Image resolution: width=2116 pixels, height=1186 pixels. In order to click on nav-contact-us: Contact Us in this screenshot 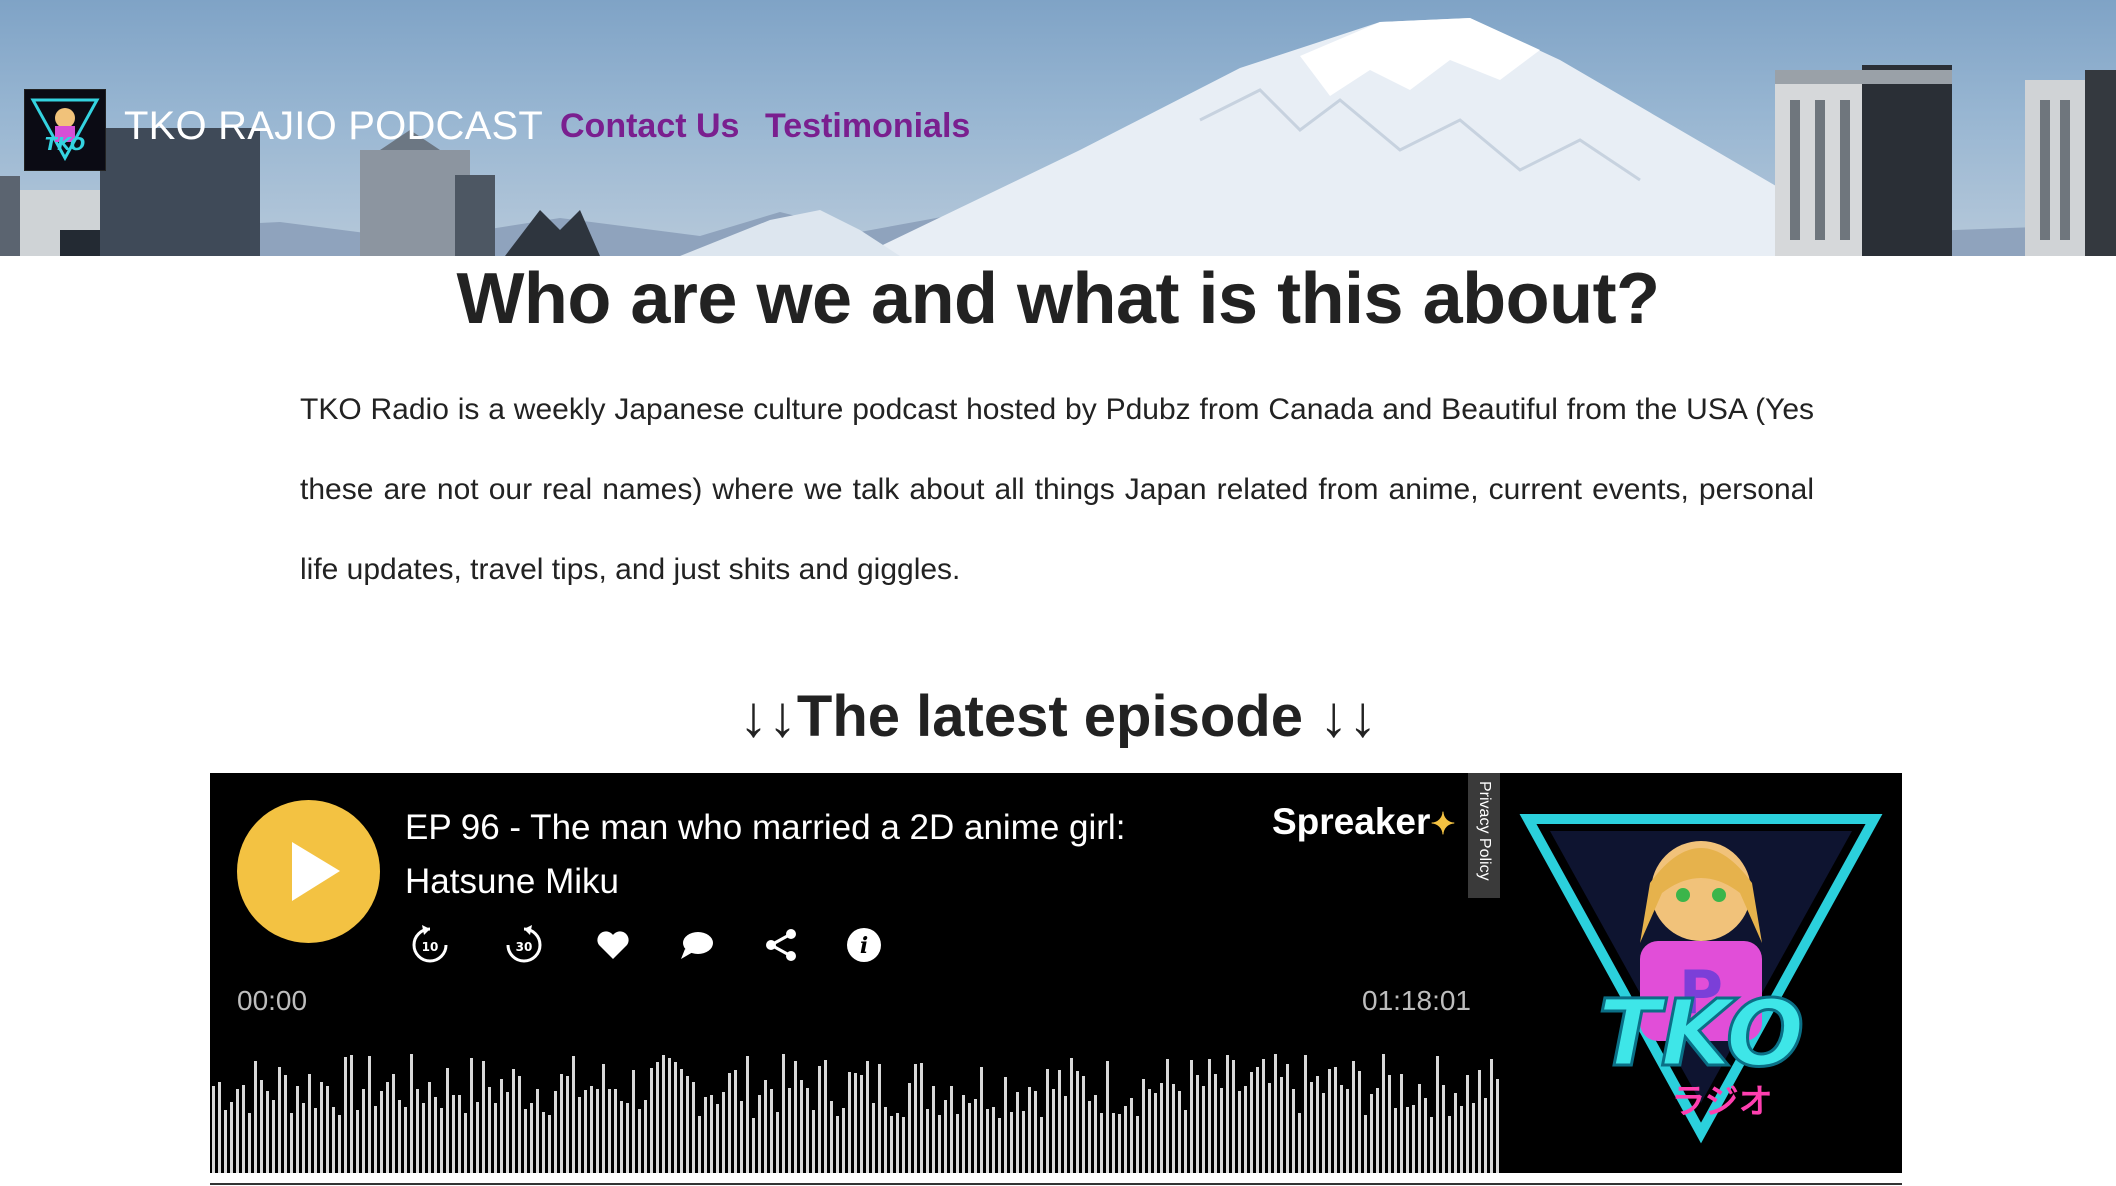, I will do `click(649, 126)`.